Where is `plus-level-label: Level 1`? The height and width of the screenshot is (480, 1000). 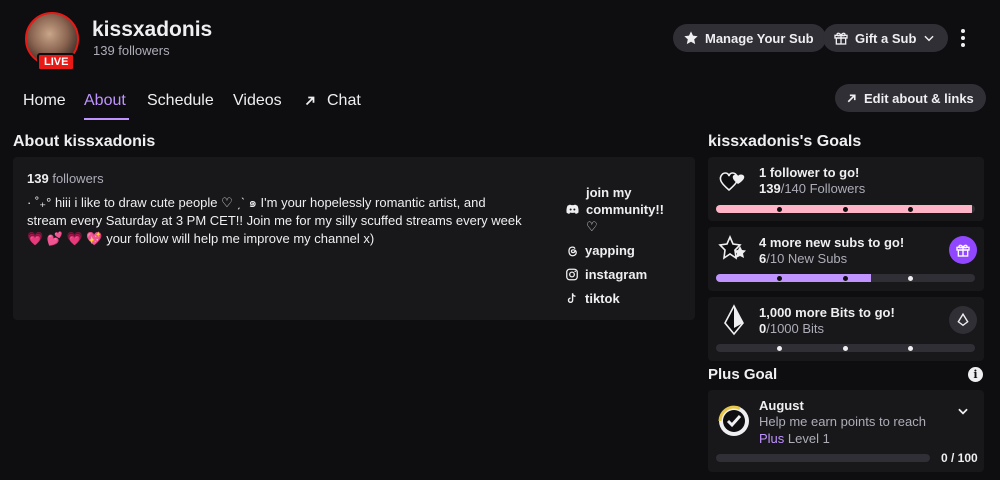
plus-level-label: Level 1 is located at coordinates (808, 438).